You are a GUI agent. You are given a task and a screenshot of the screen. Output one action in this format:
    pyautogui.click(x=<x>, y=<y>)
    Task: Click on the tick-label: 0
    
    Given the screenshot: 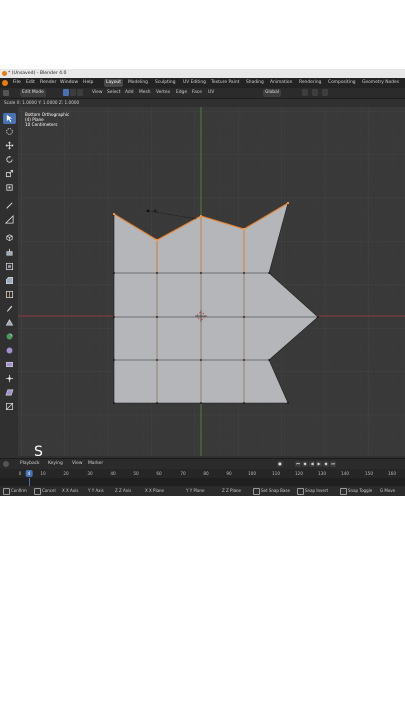 What is the action you would take?
    pyautogui.click(x=20, y=473)
    